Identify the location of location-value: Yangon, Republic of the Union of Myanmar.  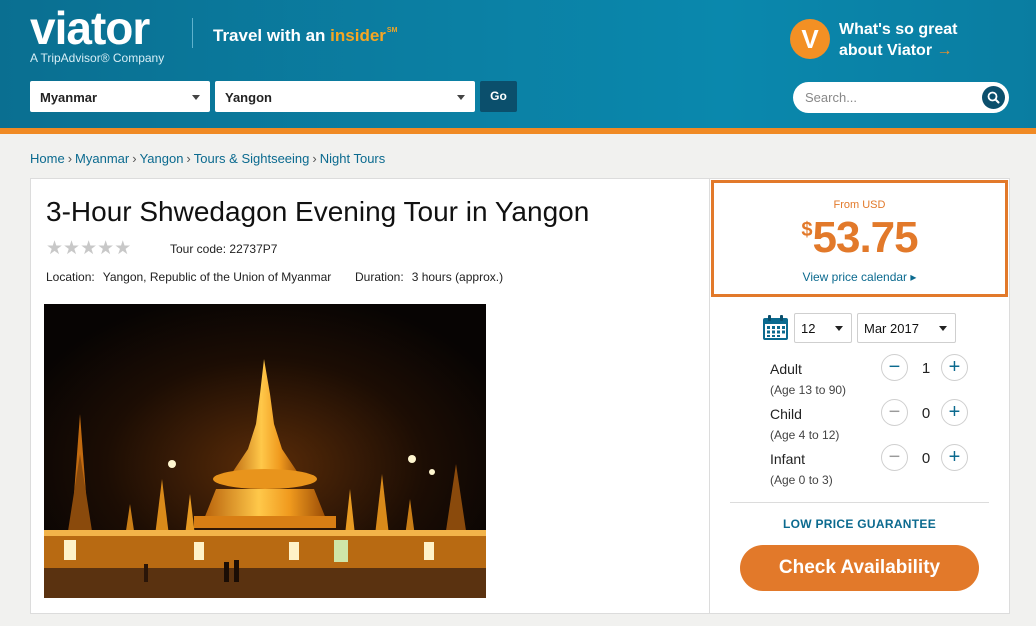
(217, 277).